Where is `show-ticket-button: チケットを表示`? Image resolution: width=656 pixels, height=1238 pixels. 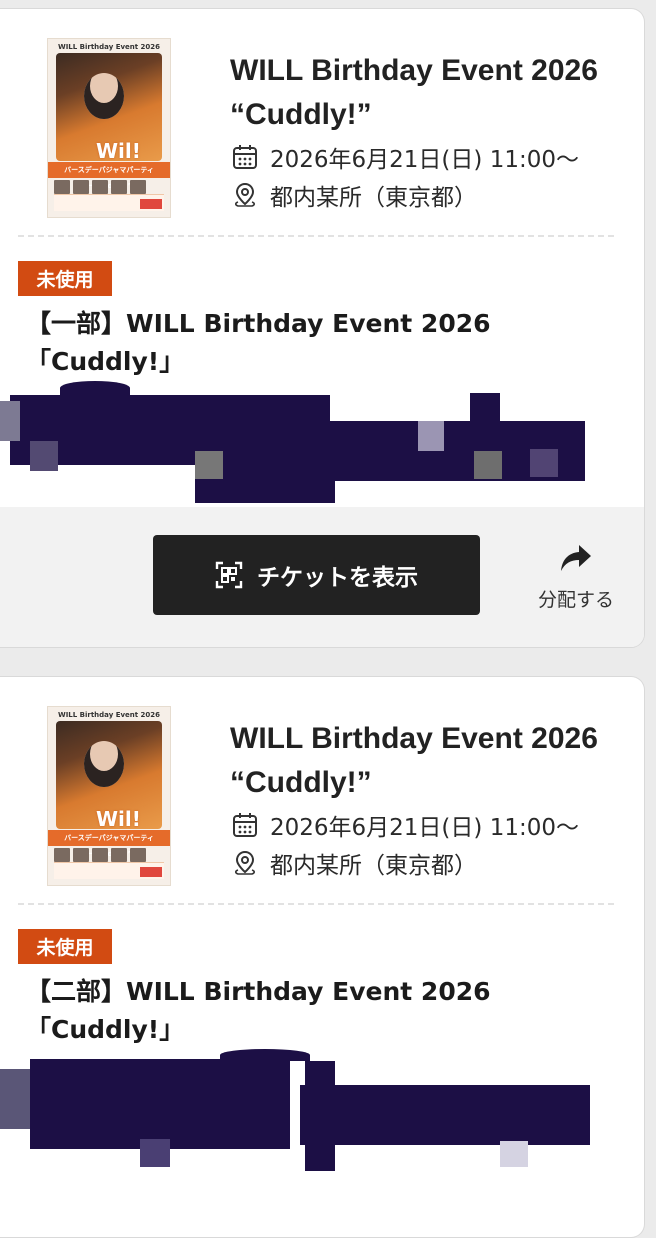
show-ticket-button: チケットを表示 is located at coordinates (316, 575).